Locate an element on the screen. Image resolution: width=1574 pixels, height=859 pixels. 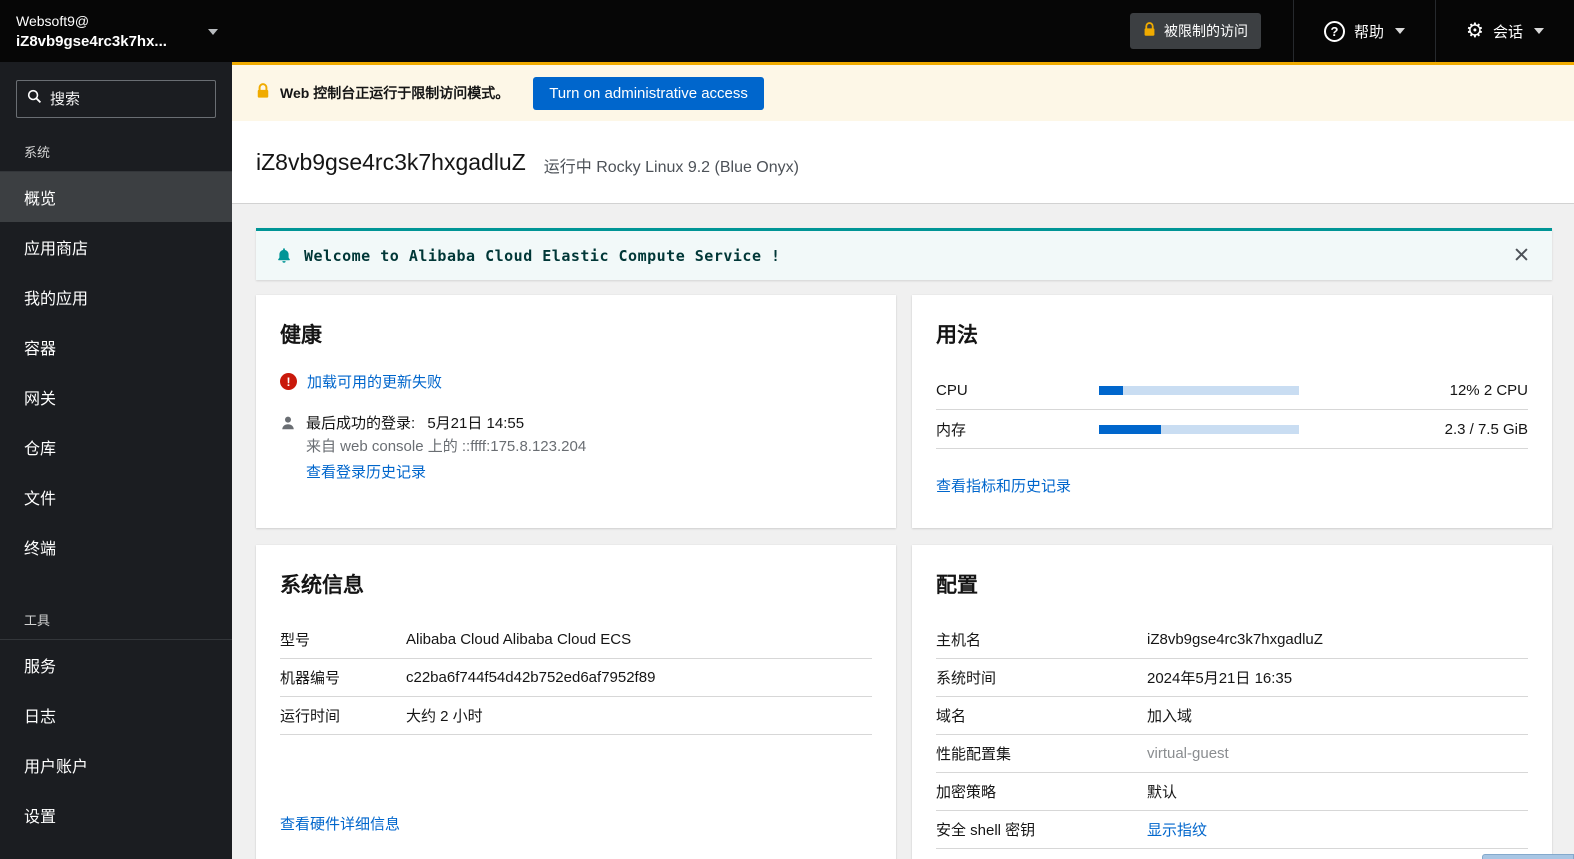
nav-section-tools: 工具 is located at coordinates (116, 618).